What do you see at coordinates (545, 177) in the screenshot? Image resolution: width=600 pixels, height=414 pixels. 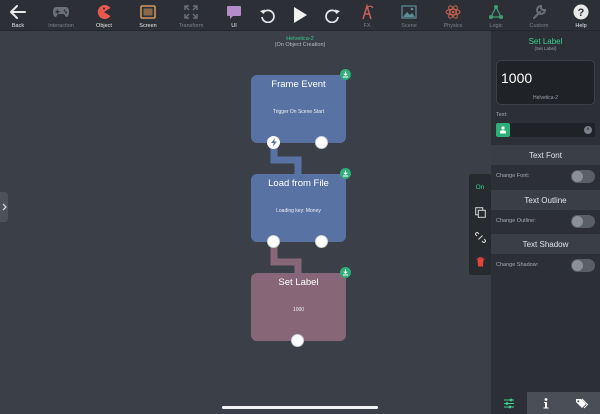 I see `change-font-row: Change Font:` at bounding box center [545, 177].